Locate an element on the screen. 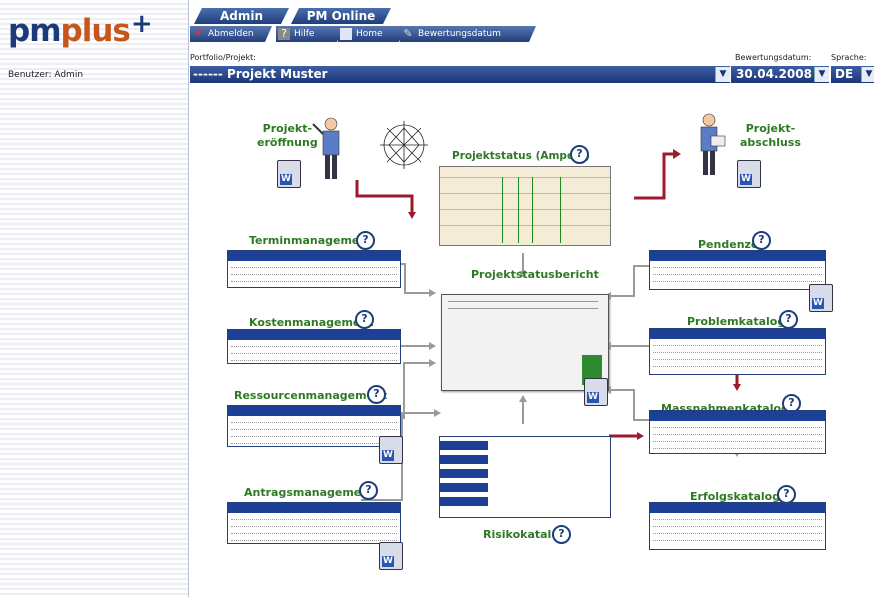 The image size is (874, 597). project-end-line2: abschluss is located at coordinates (770, 142).